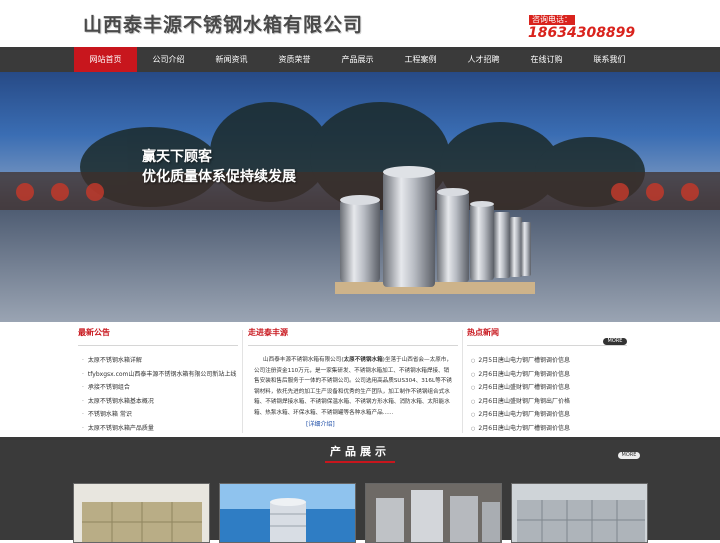  I want to click on hot-news-title: 热点新闻, so click(483, 332).